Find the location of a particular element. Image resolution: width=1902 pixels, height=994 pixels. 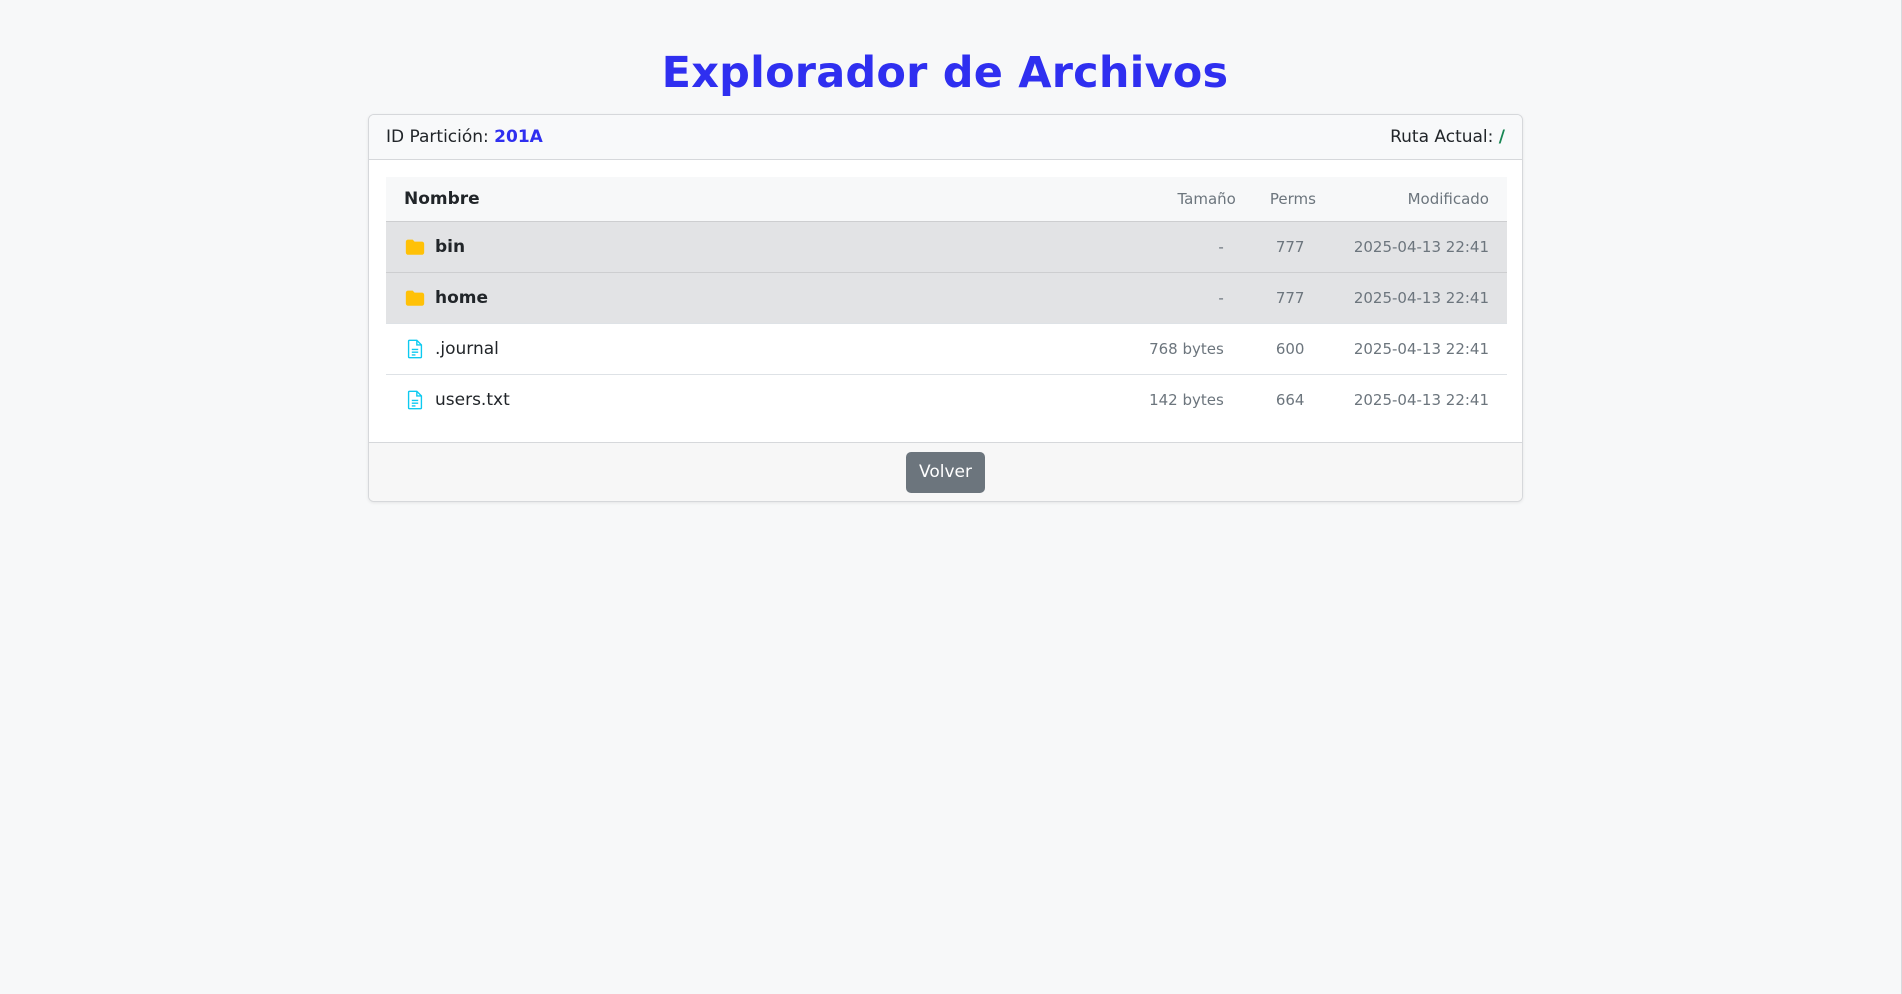

entry-name: bin is located at coordinates (450, 246).